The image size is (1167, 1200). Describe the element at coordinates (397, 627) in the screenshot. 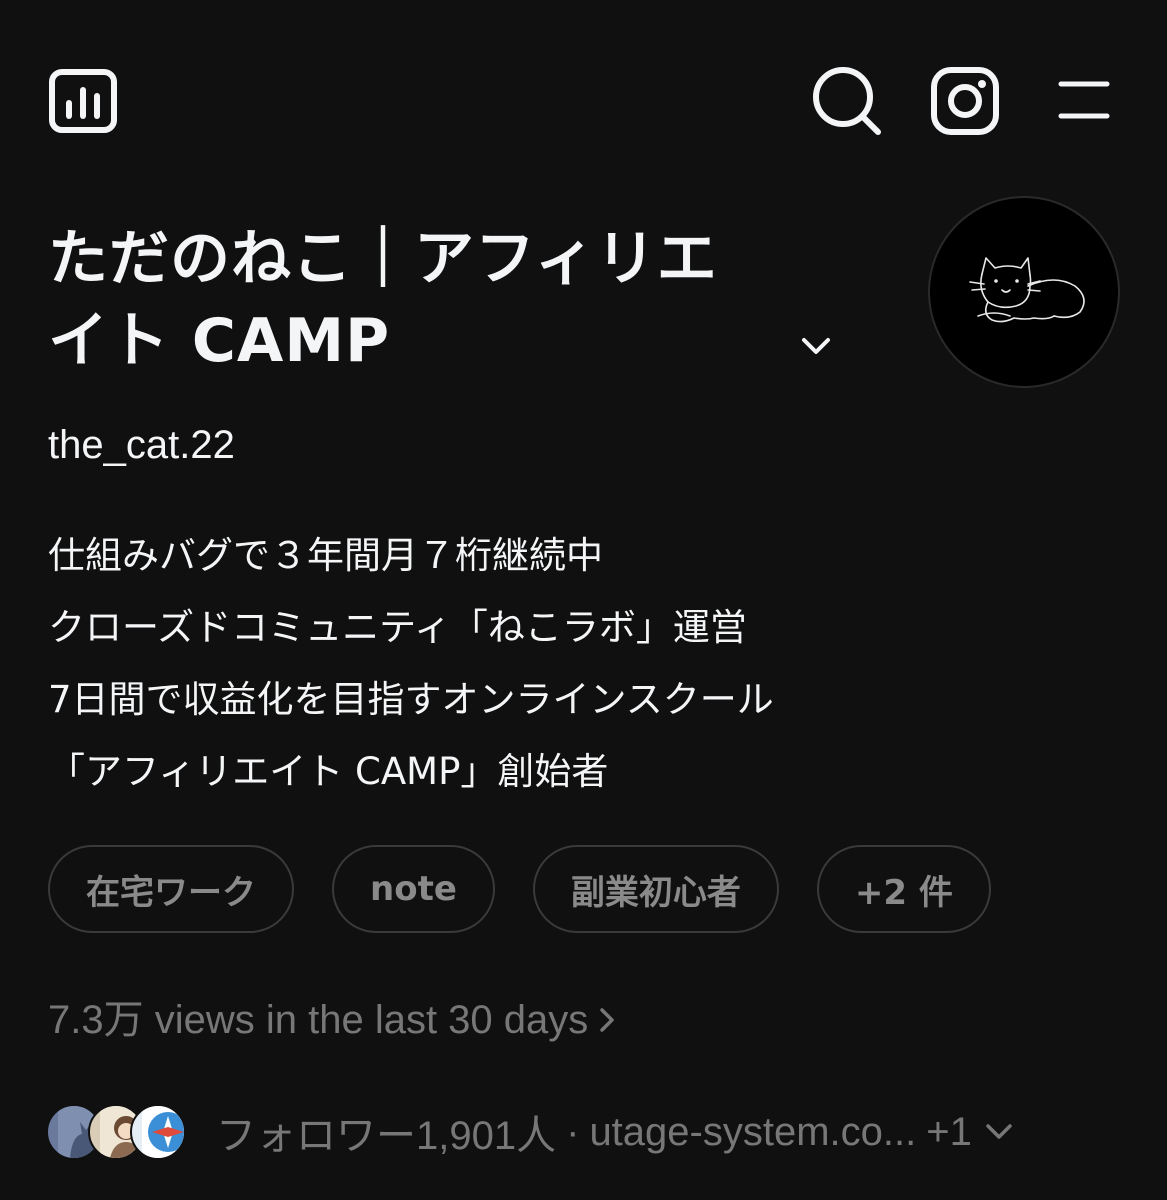

I see `bio-line: クローズドコミュニティ「ねこラボ」運営` at that location.